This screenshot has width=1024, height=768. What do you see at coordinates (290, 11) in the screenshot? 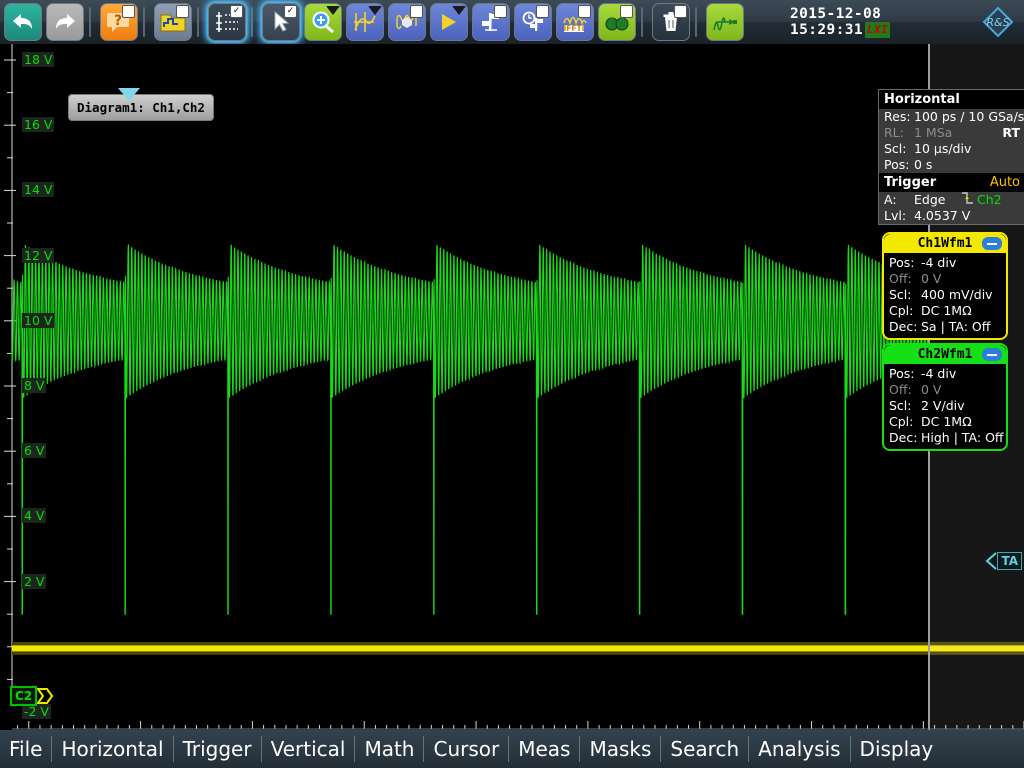
I see `pointer-badge: ✓` at bounding box center [290, 11].